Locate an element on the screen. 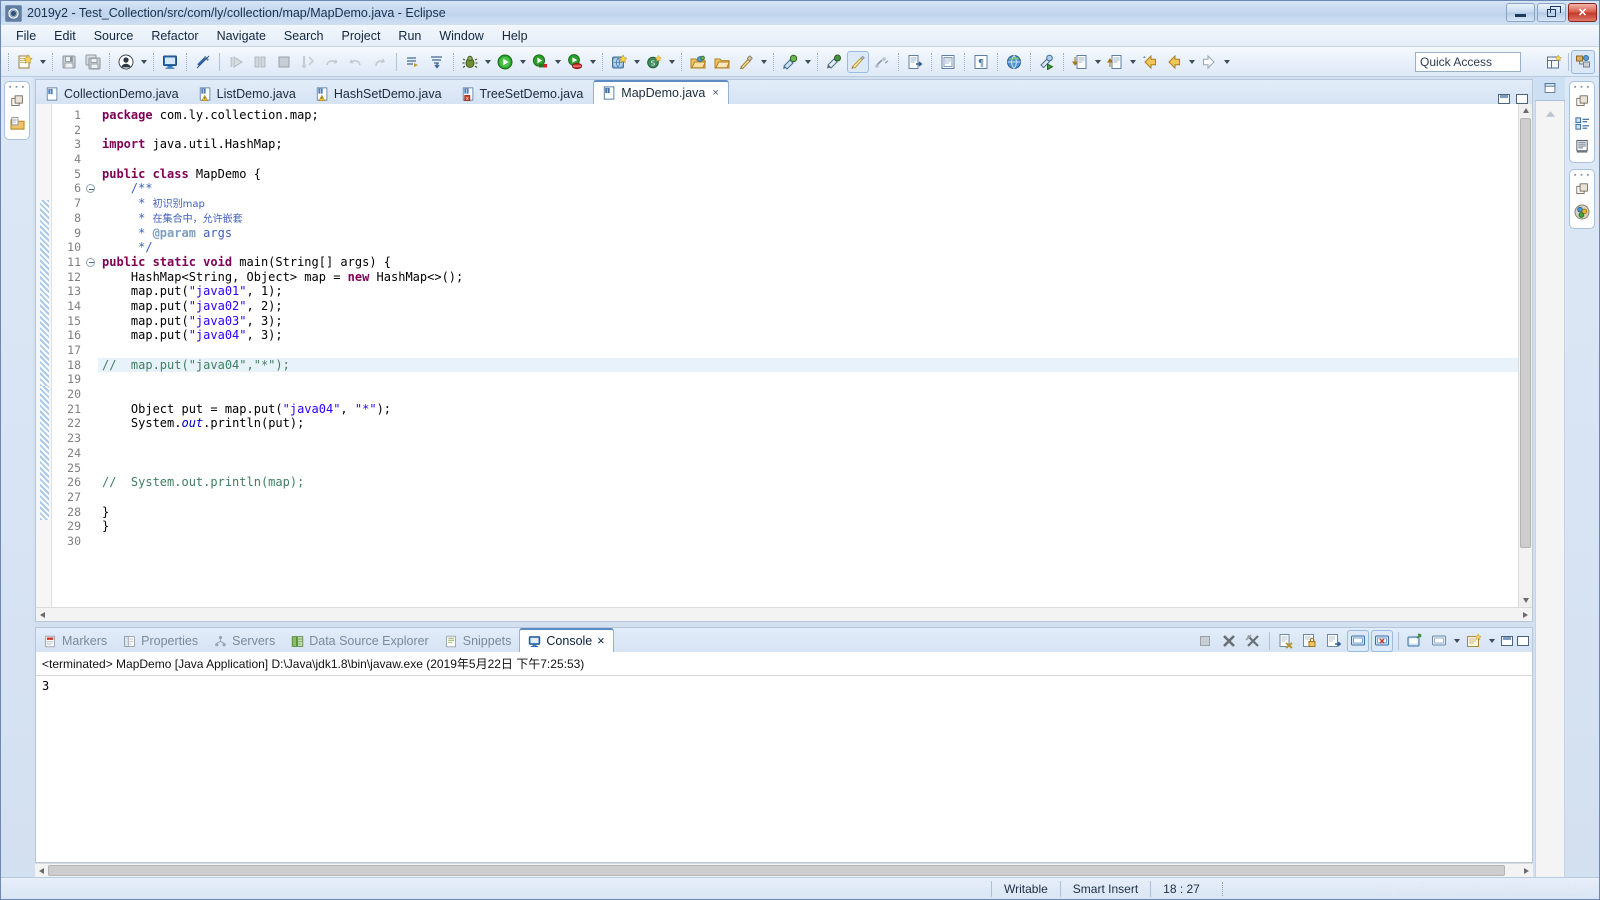 This screenshot has height=900, width=1600. new-class-dropdown-arrow is located at coordinates (671, 62).